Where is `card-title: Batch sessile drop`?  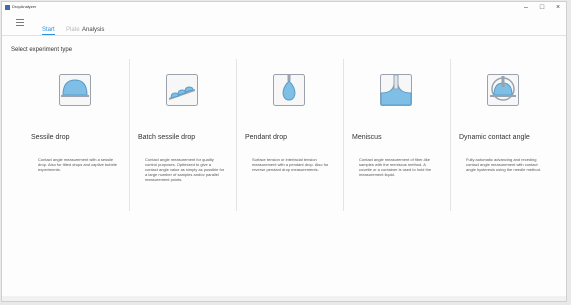 card-title: Batch sessile drop is located at coordinates (167, 137).